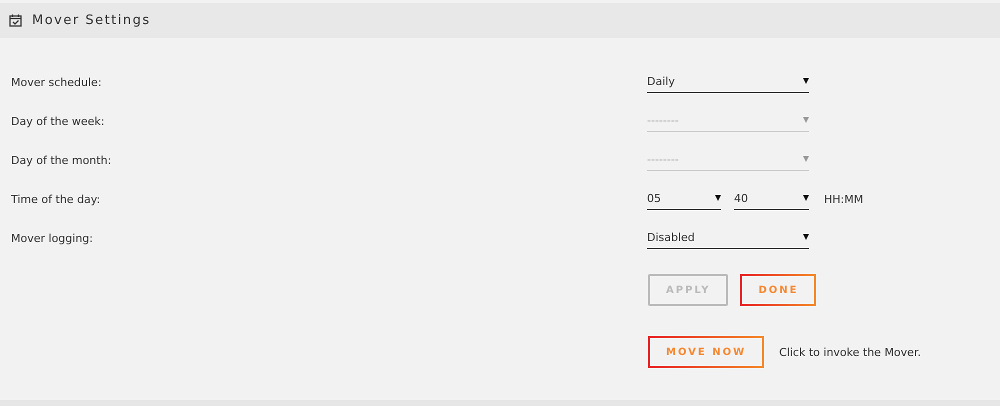 Image resolution: width=1000 pixels, height=406 pixels. What do you see at coordinates (844, 199) in the screenshot?
I see `time-format-label: HH:MM` at bounding box center [844, 199].